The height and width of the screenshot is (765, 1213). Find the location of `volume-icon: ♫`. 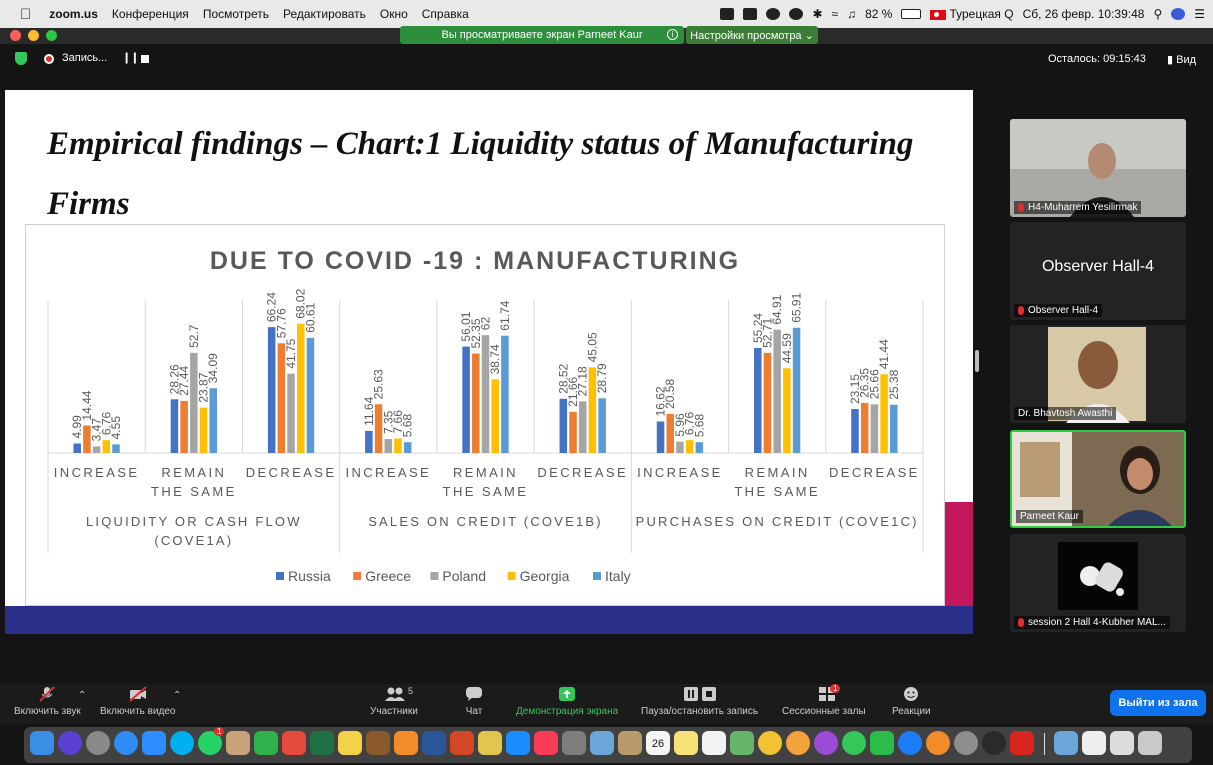

volume-icon: ♫ is located at coordinates (851, 14).